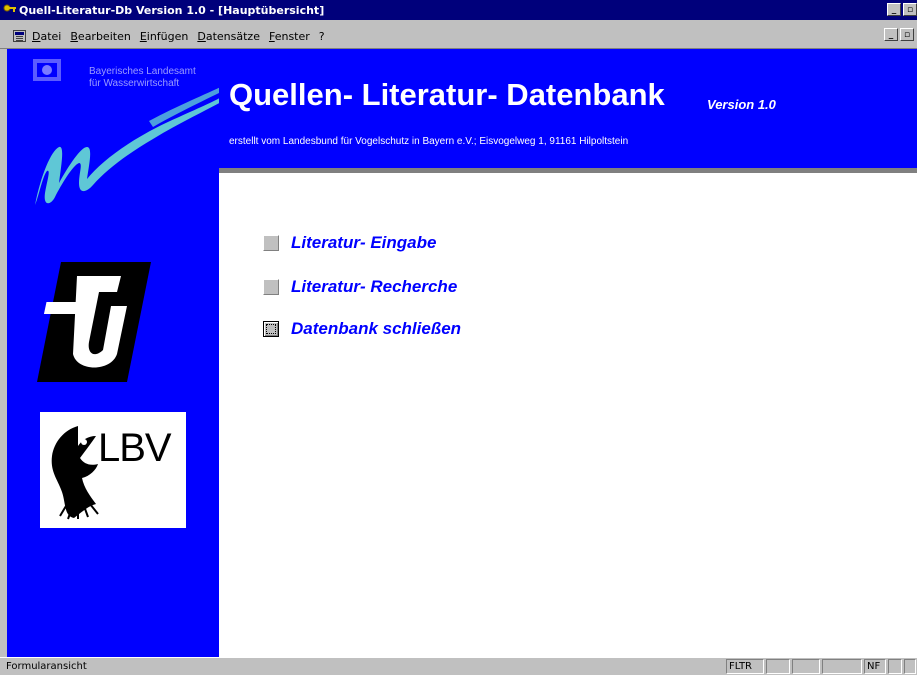 This screenshot has height=675, width=917. Describe the element at coordinates (363, 243) in the screenshot. I see `eingabe-label: Literatur- Eingabe` at that location.